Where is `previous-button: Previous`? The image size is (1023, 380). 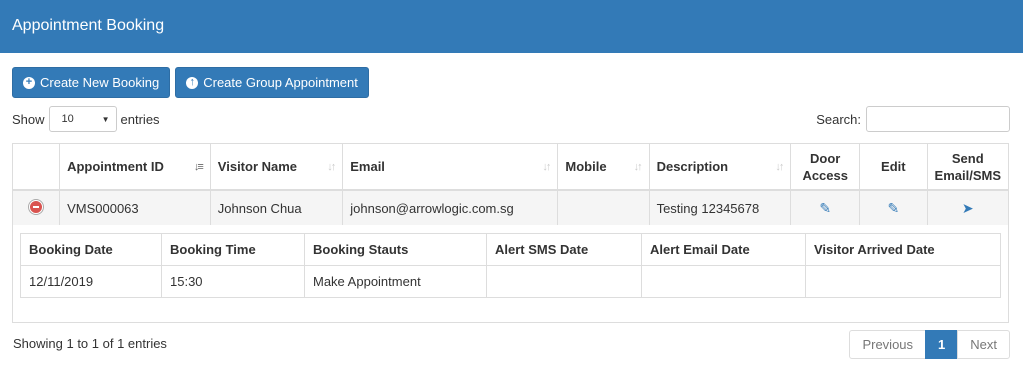 previous-button: Previous is located at coordinates (888, 344).